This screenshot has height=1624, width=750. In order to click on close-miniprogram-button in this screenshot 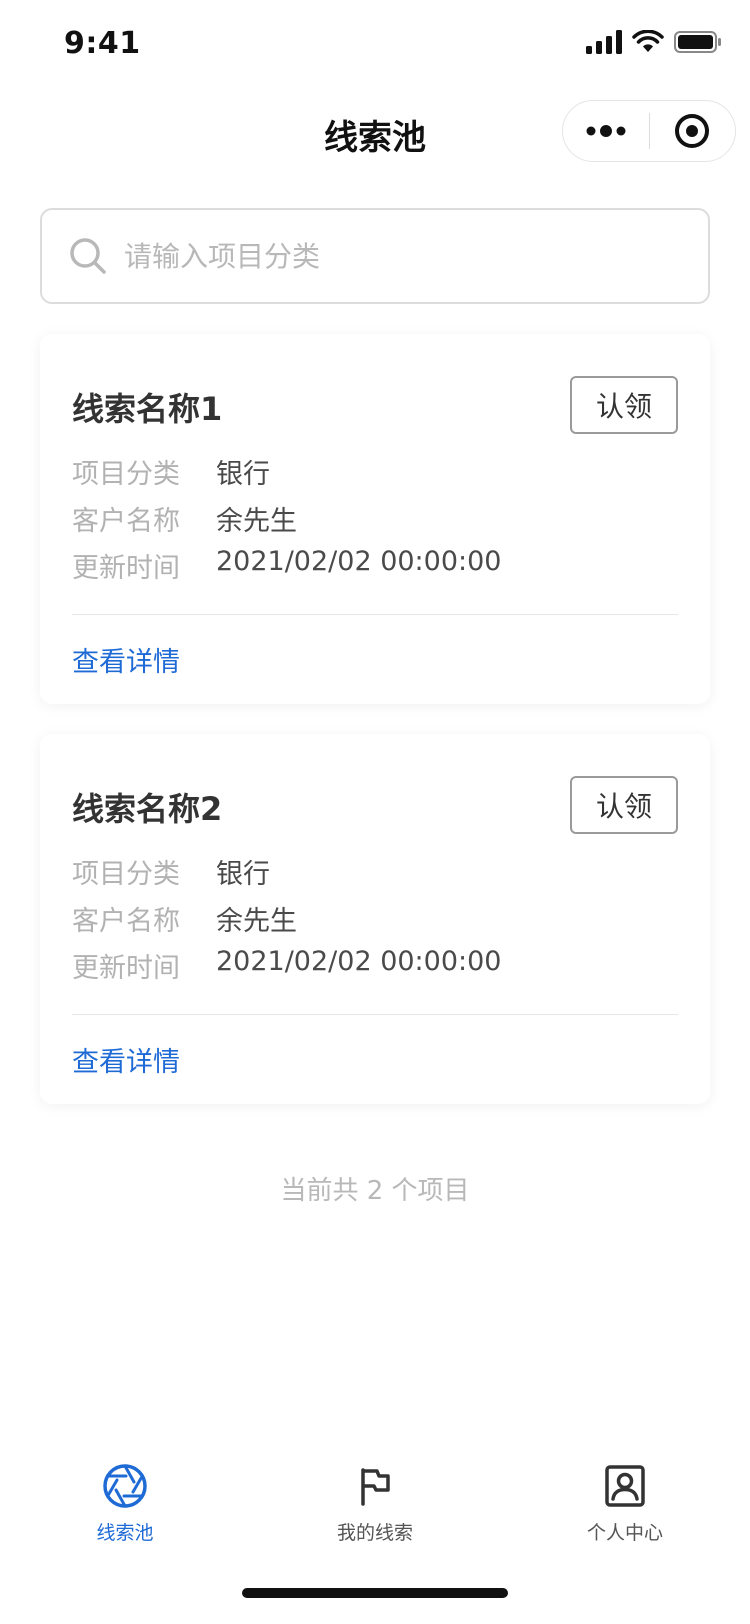, I will do `click(693, 131)`.